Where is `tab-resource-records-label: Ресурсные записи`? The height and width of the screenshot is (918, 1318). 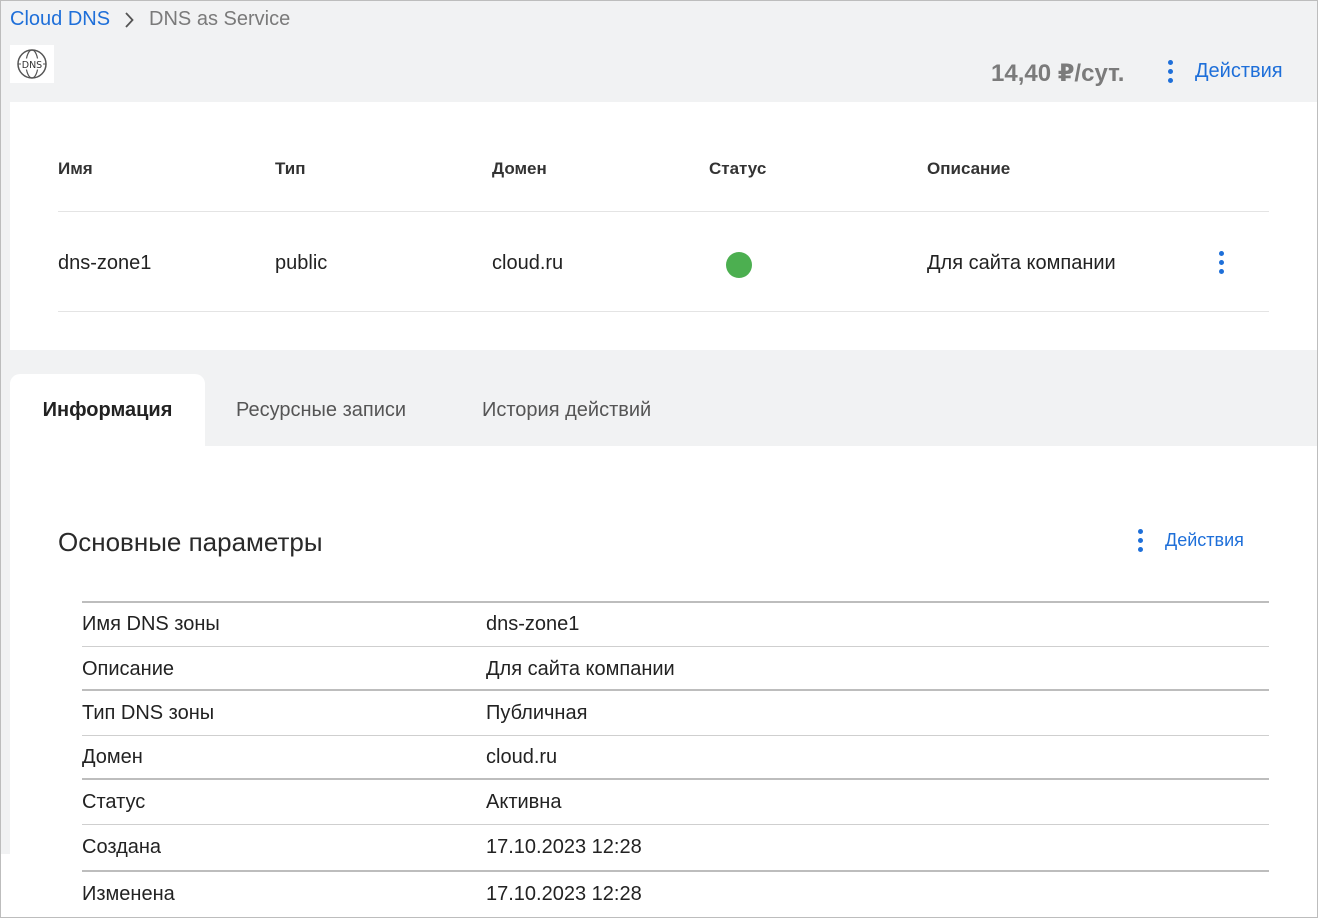
tab-resource-records-label: Ресурсные записи is located at coordinates (321, 409).